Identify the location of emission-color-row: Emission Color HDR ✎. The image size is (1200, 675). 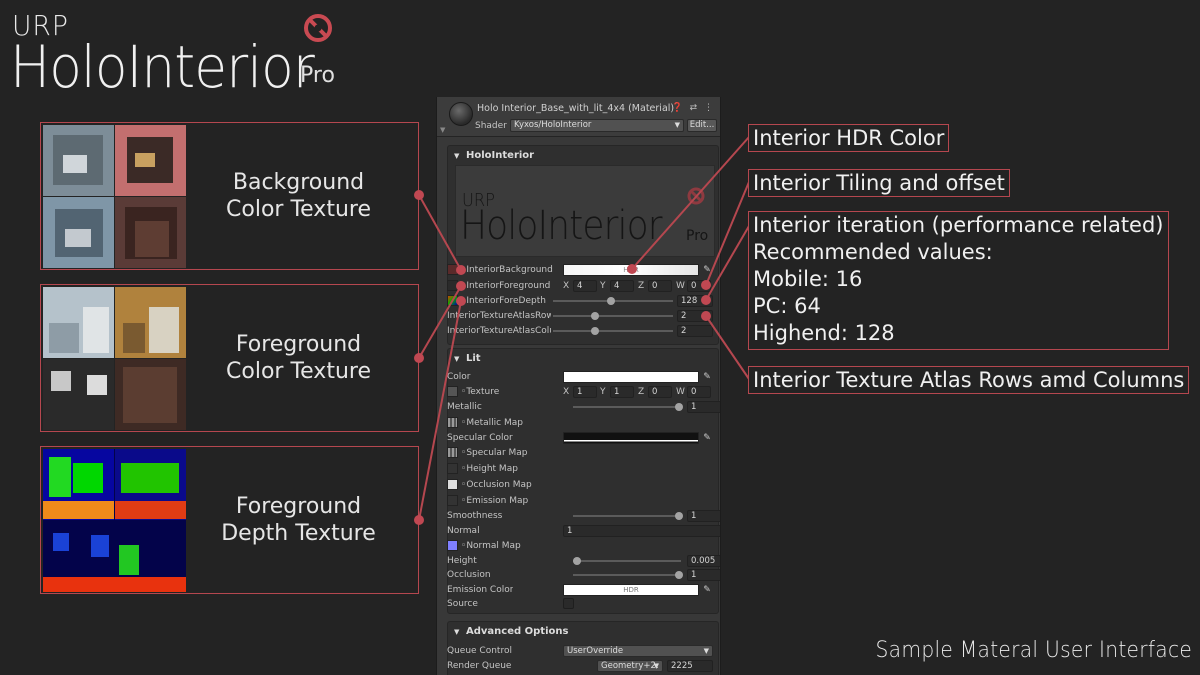
(582, 590).